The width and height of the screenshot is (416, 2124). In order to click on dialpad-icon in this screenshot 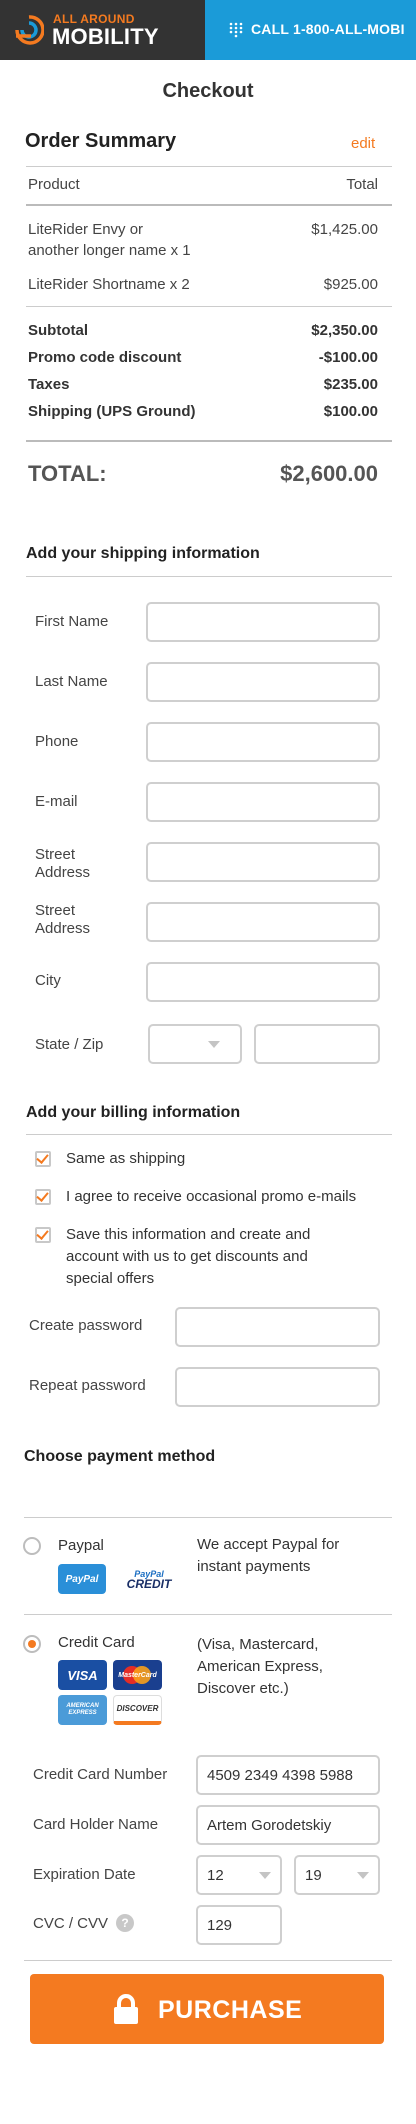, I will do `click(236, 30)`.